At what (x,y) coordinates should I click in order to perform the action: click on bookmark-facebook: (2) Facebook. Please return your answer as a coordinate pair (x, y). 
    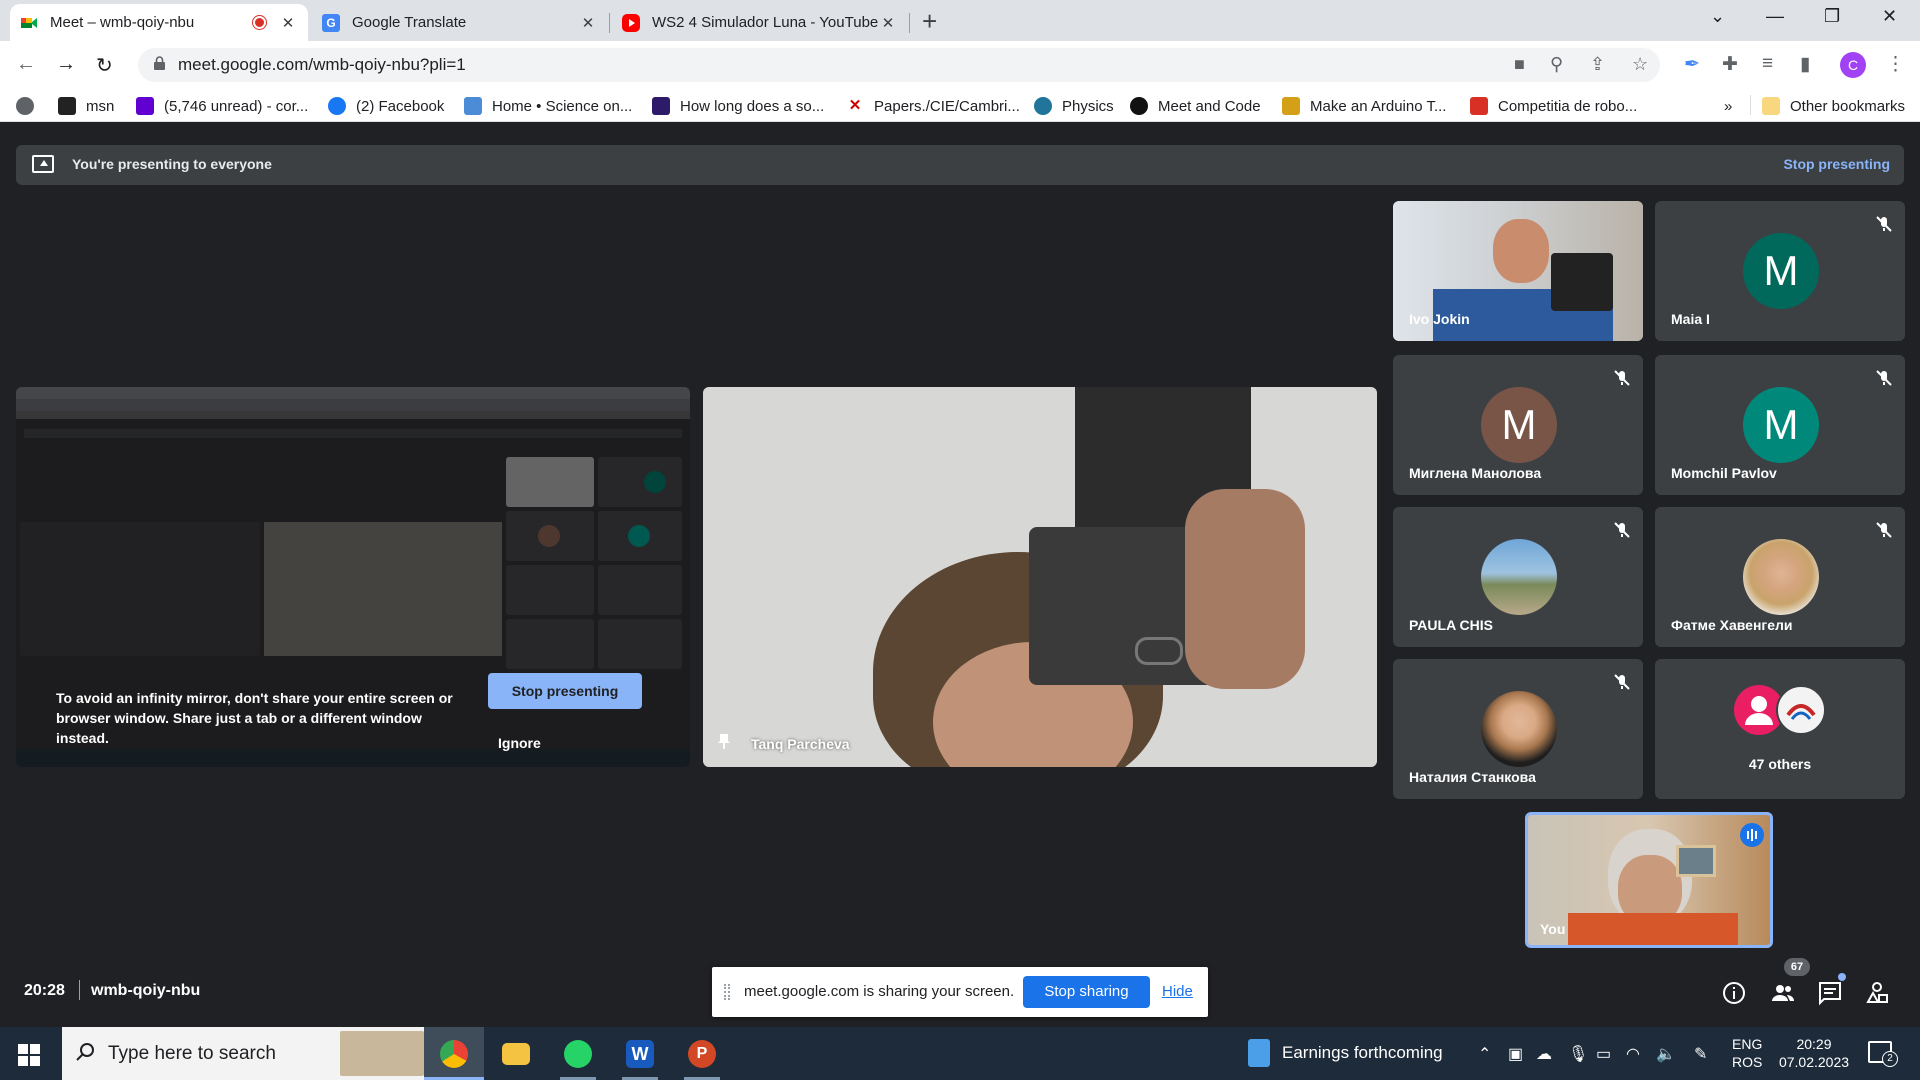
    Looking at the image, I should click on (386, 106).